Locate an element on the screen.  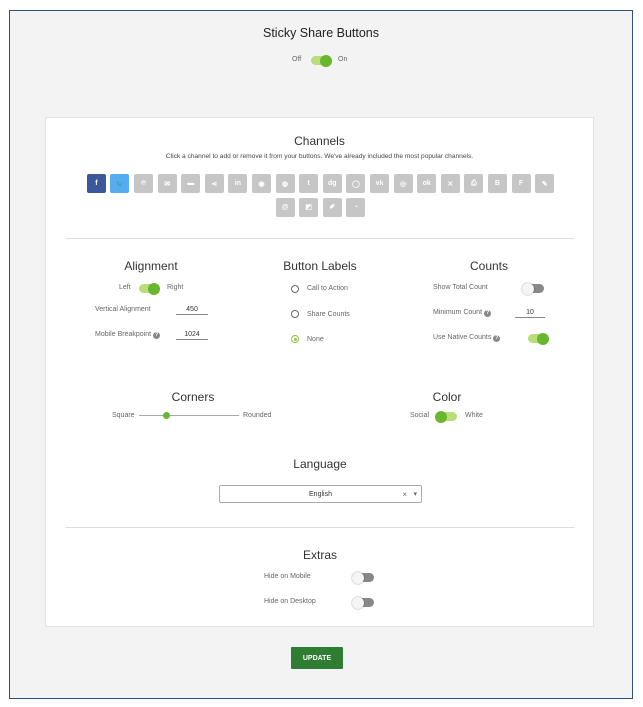
language-value: English is located at coordinates (320, 494).